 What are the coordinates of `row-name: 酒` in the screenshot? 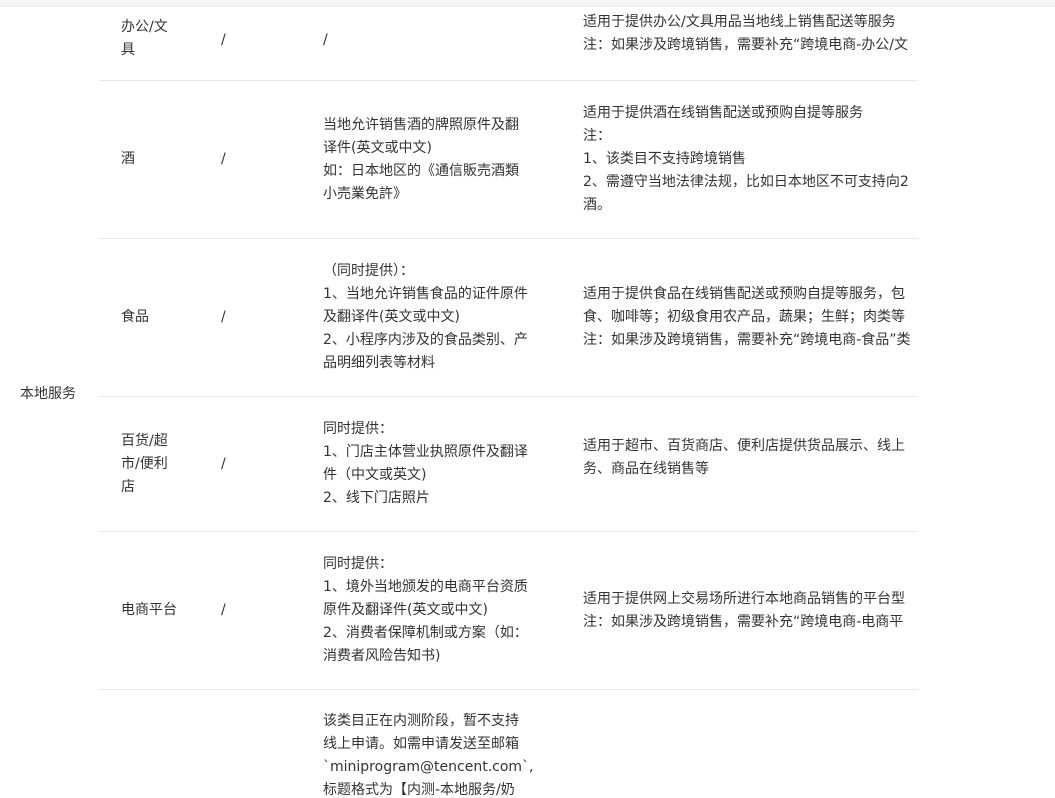 It's located at (128, 159).